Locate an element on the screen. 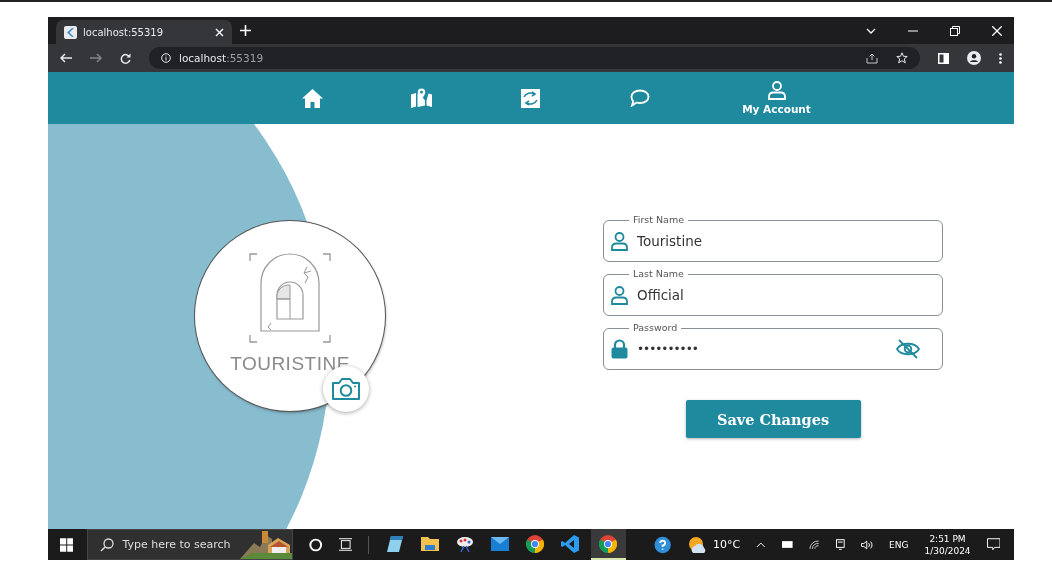  sun-cloud-icon is located at coordinates (696, 544).